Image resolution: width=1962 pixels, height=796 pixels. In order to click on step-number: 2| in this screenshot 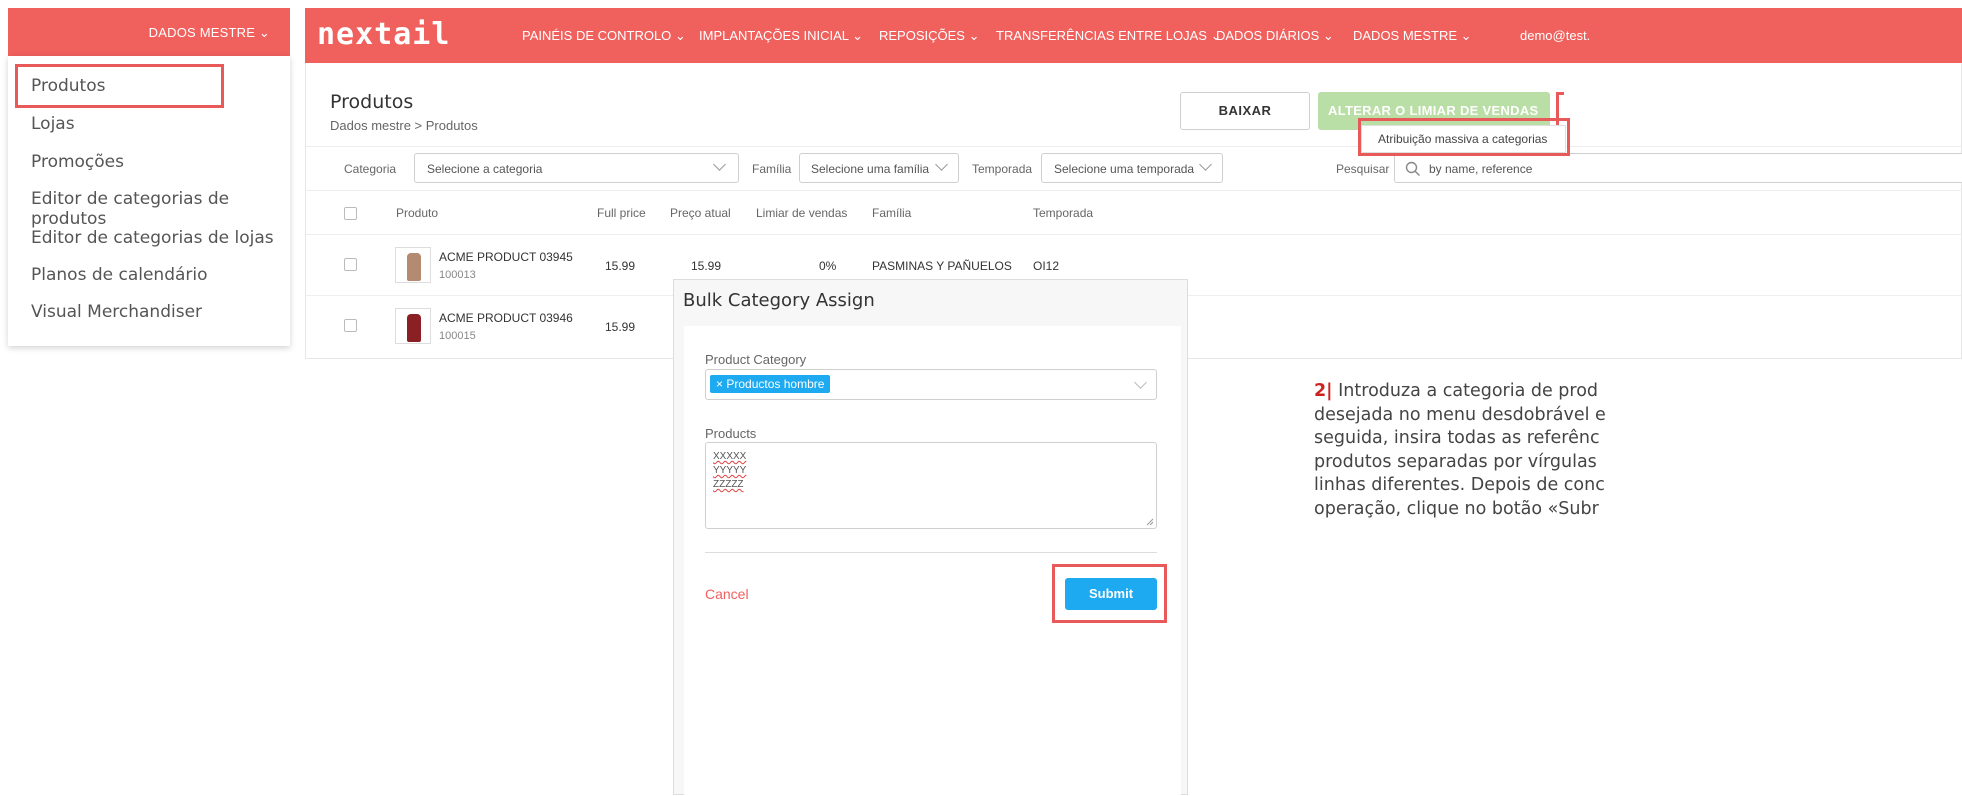, I will do `click(1323, 391)`.